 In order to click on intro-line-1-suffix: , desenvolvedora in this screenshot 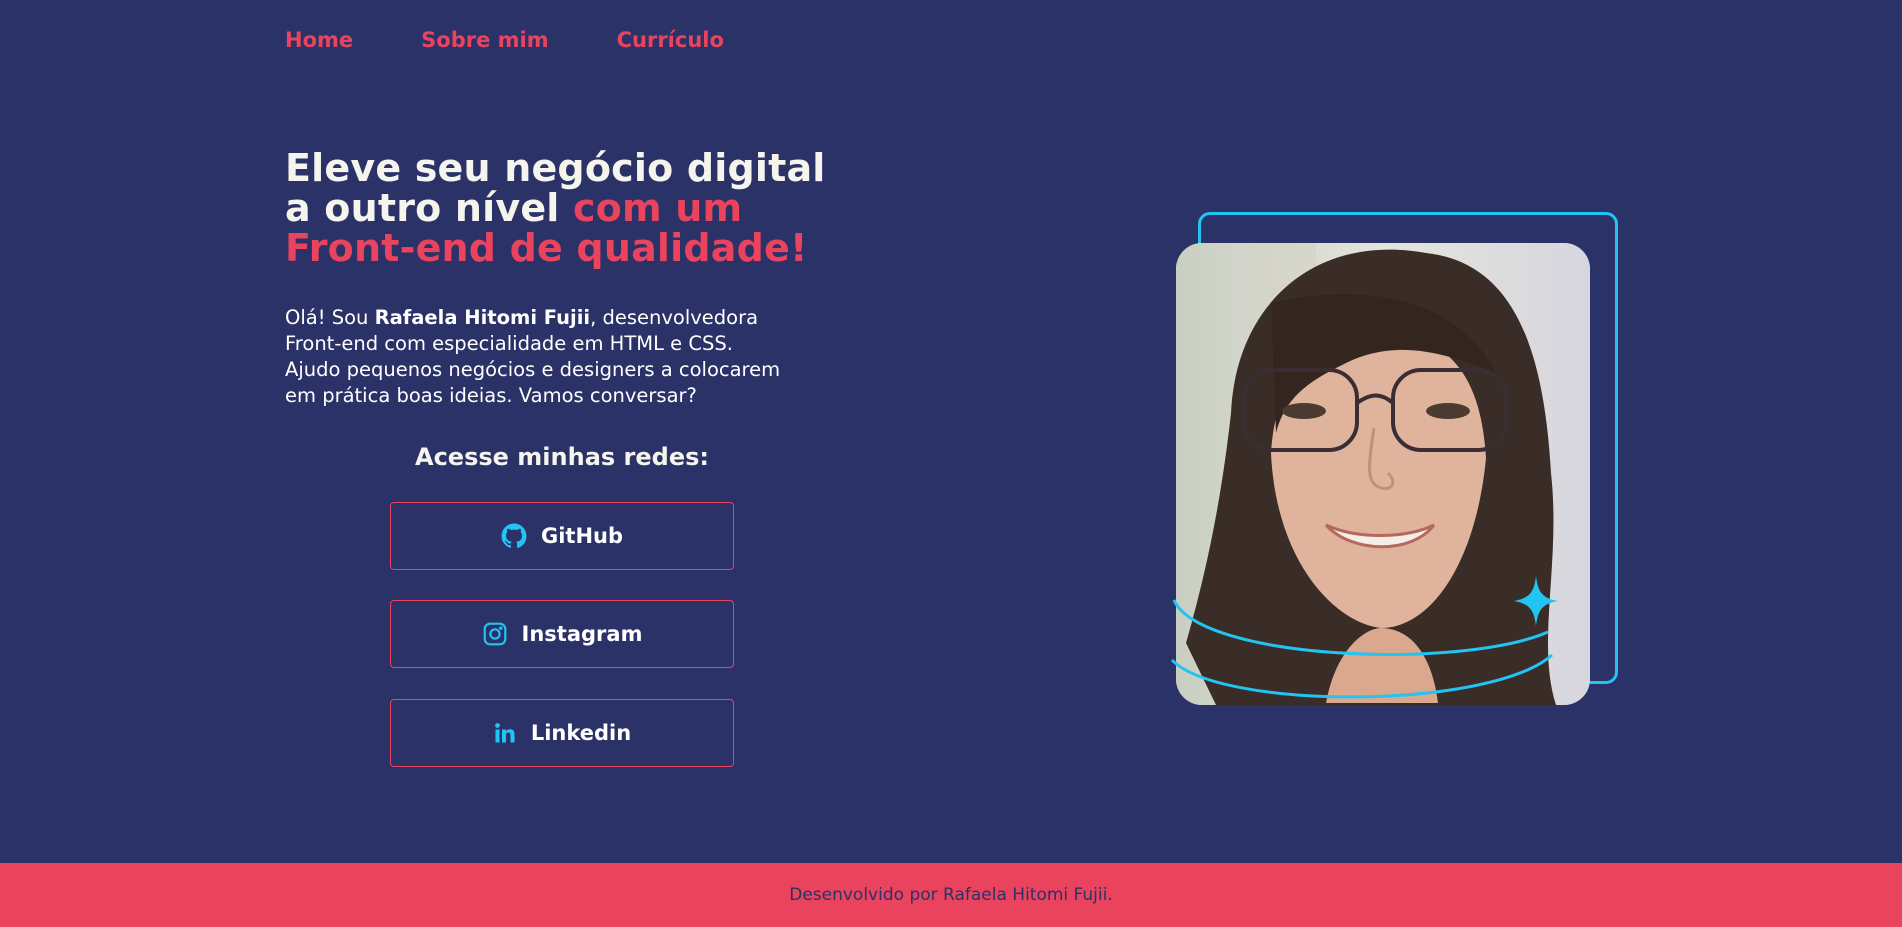, I will do `click(674, 317)`.